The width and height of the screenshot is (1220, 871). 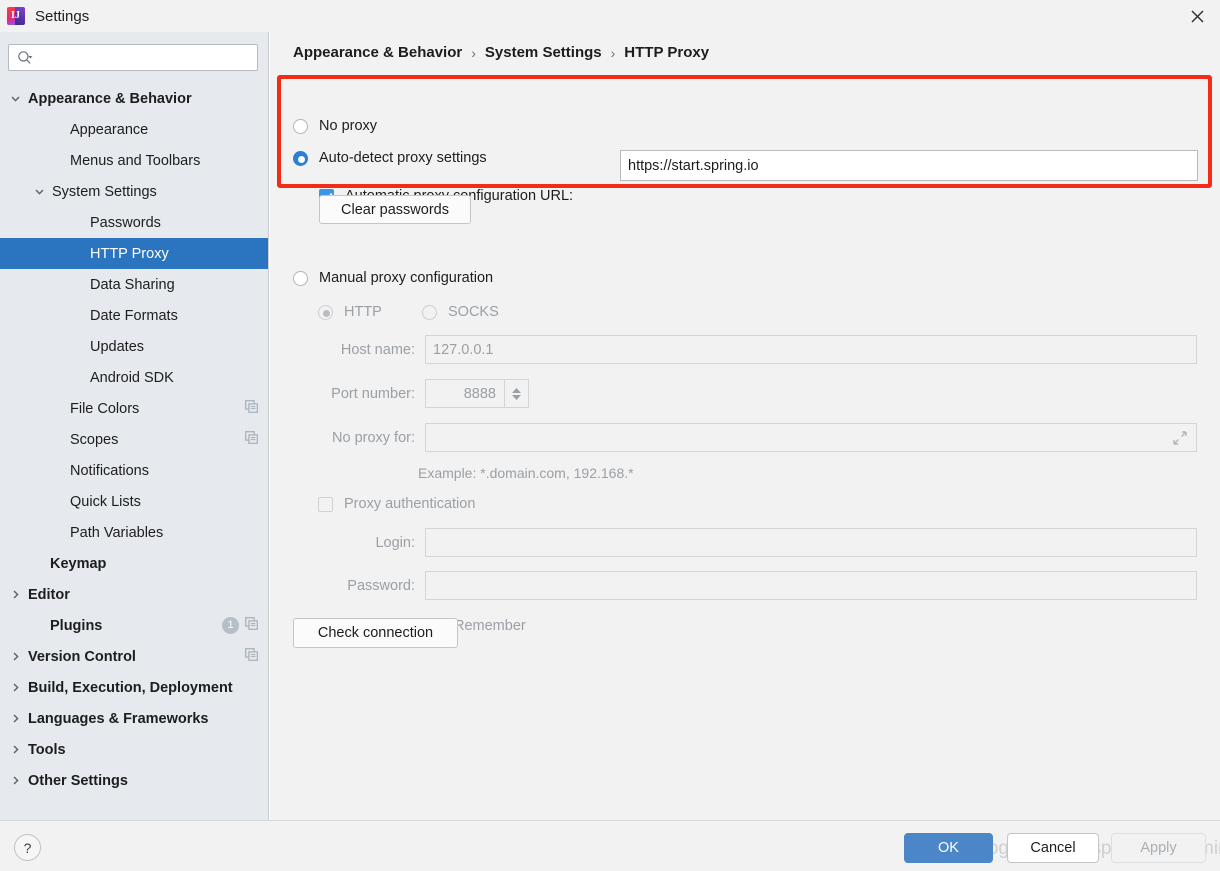 What do you see at coordinates (1053, 848) in the screenshot?
I see `cancel-button: Cancel` at bounding box center [1053, 848].